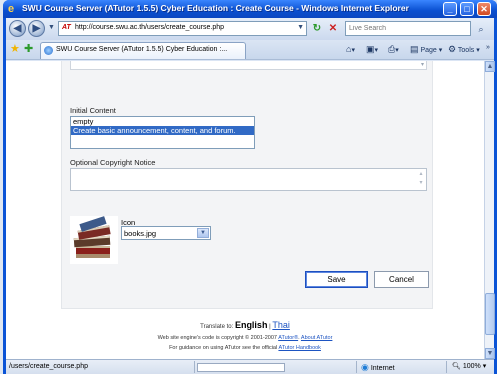 This screenshot has height=374, width=497. I want to click on status-url: /users/create_course.php, so click(48, 366).